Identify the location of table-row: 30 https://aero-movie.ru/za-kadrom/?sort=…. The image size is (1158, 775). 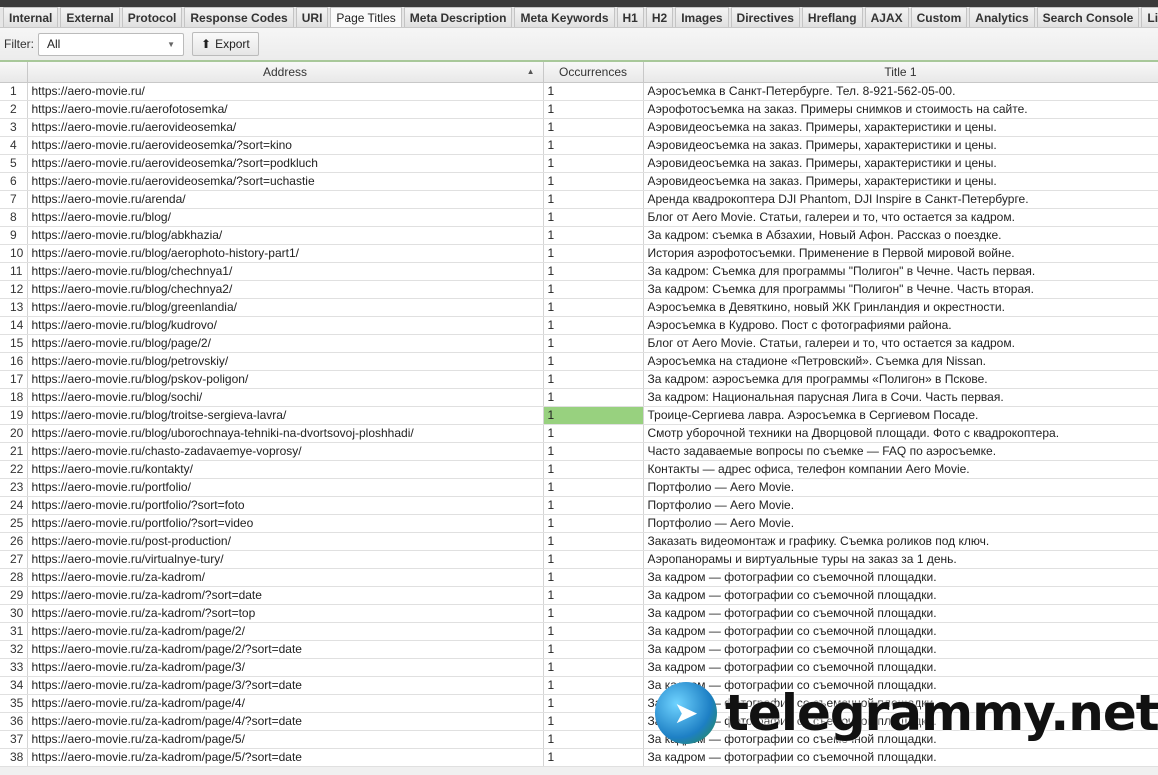
(579, 613).